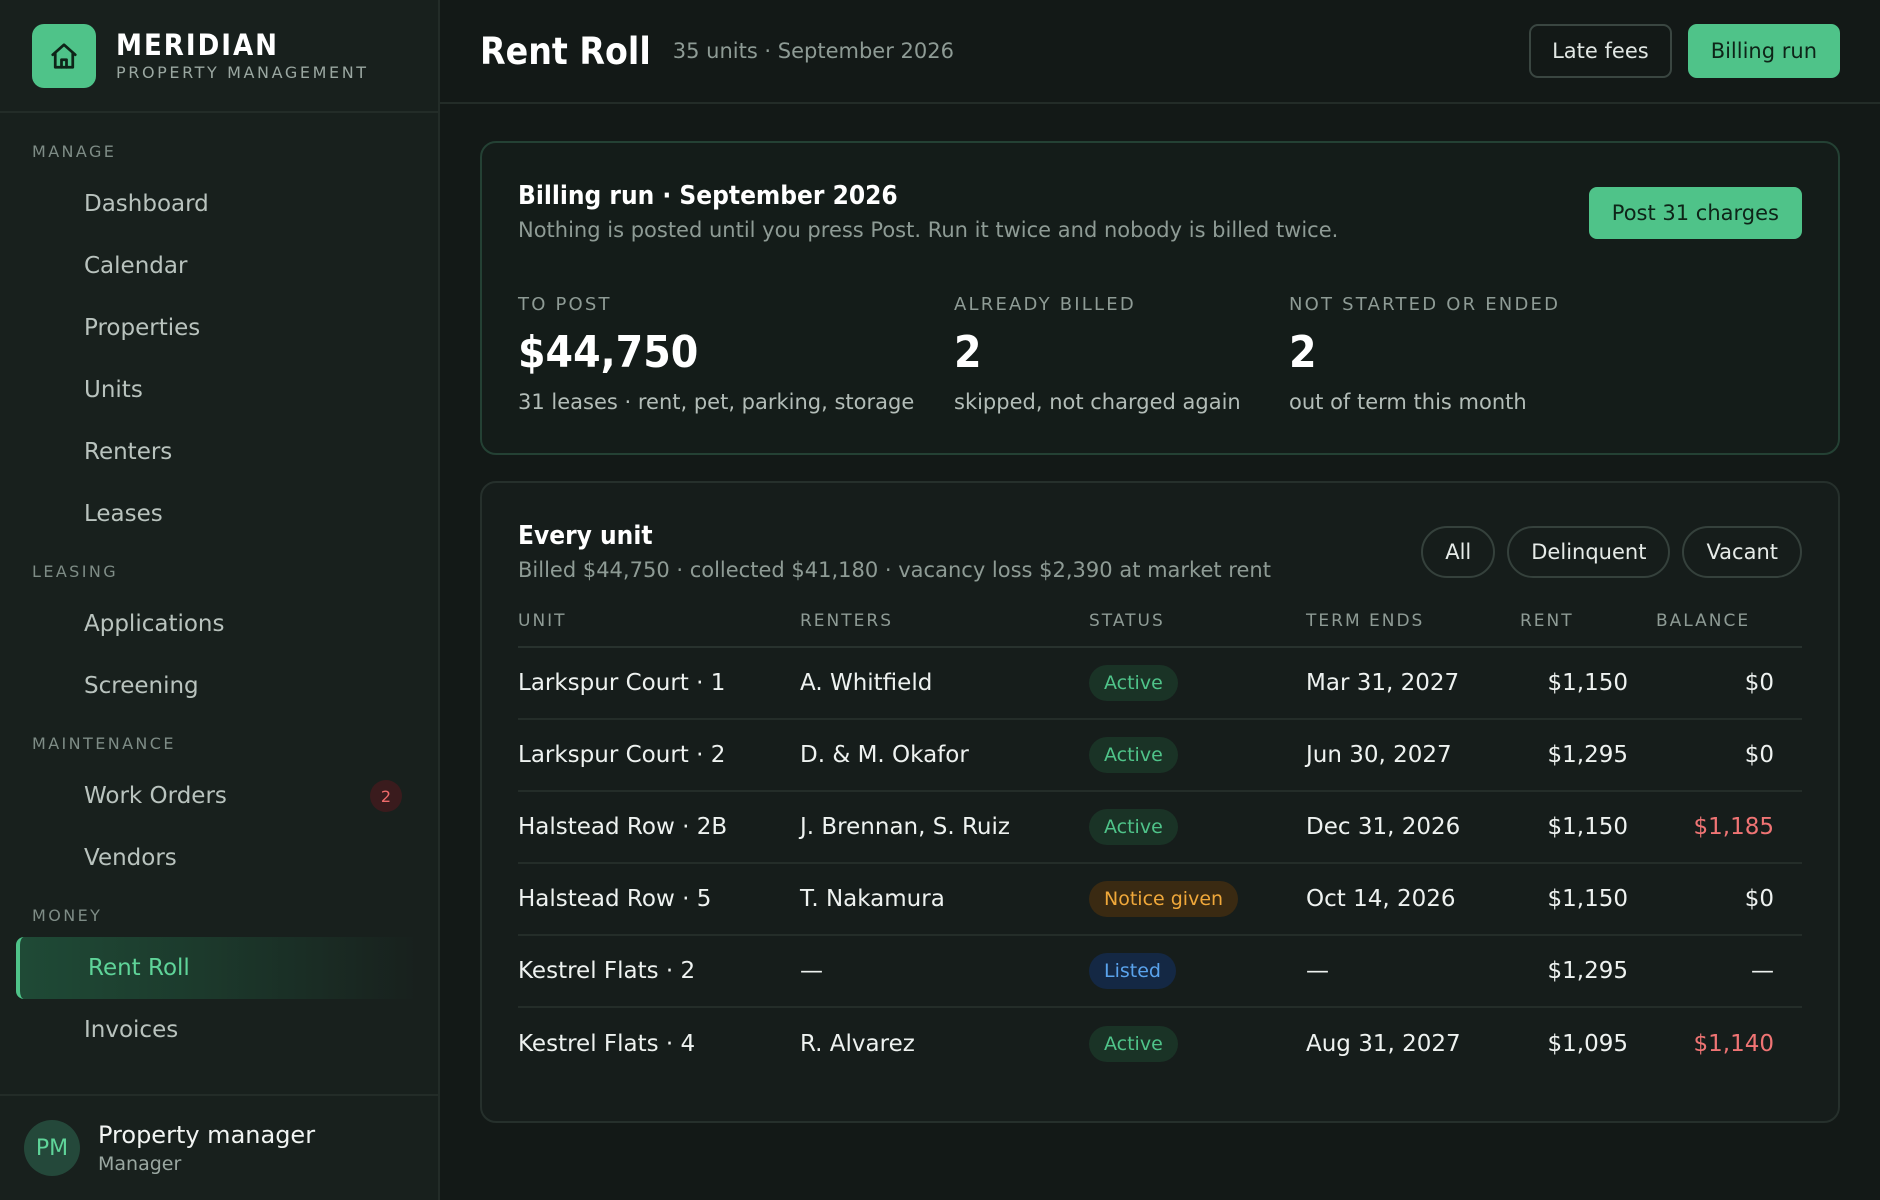  What do you see at coordinates (659, 971) in the screenshot?
I see `cell-unit: Kestrel Flats · 2` at bounding box center [659, 971].